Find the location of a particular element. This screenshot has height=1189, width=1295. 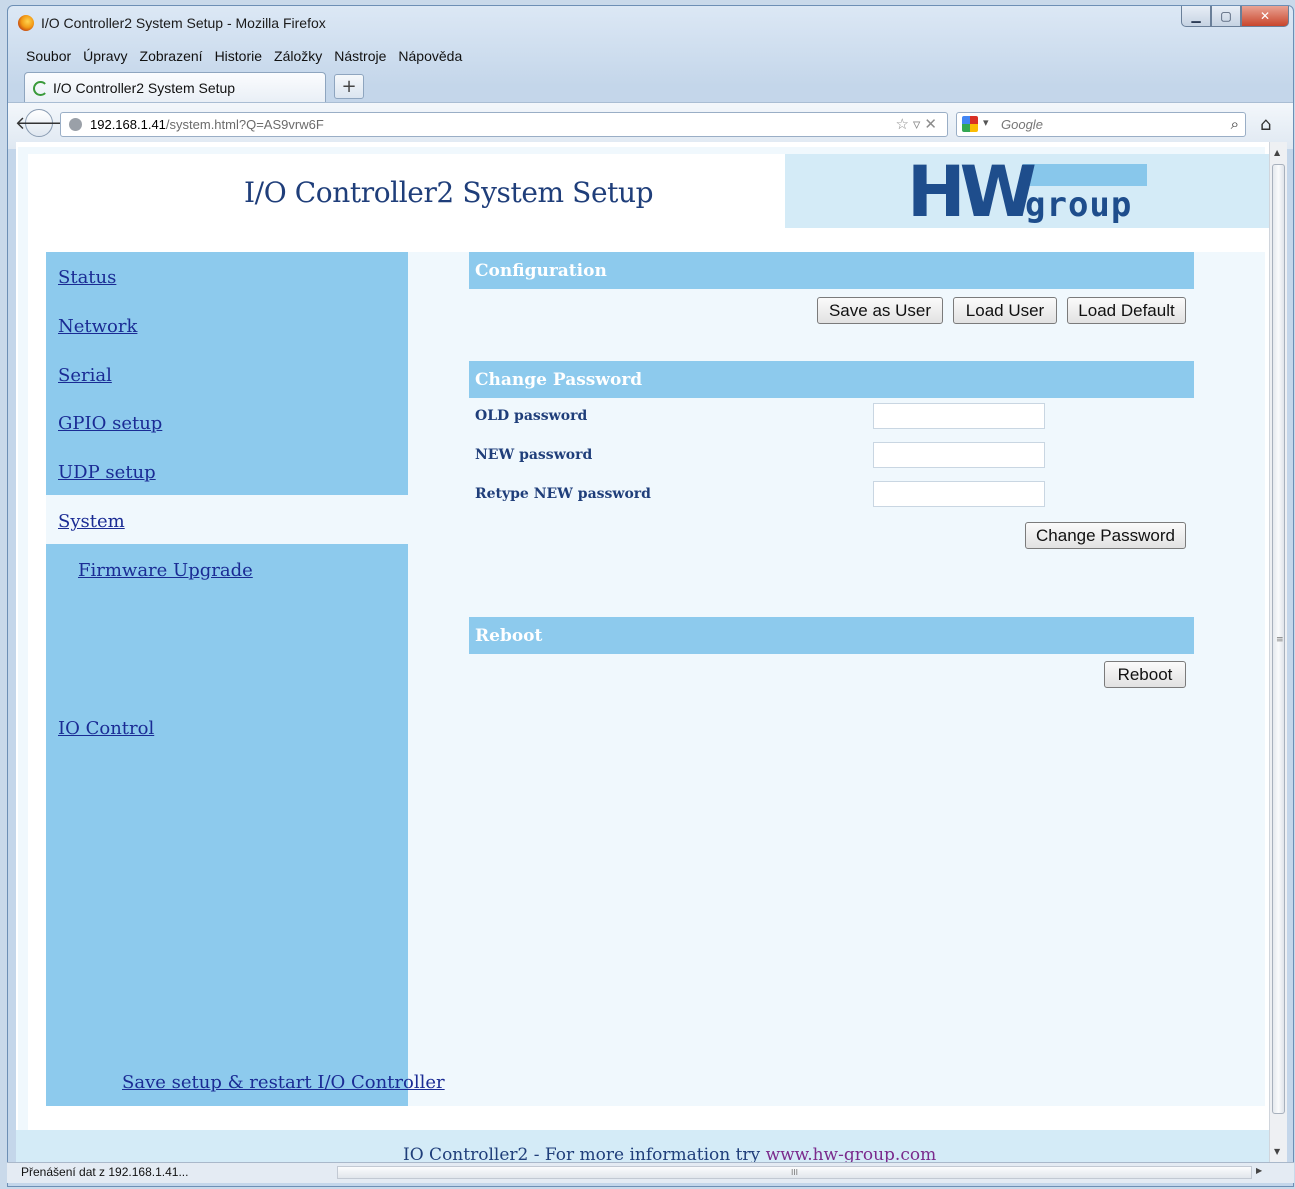

dropdown-arrow-icon: ▿ is located at coordinates (919, 124).